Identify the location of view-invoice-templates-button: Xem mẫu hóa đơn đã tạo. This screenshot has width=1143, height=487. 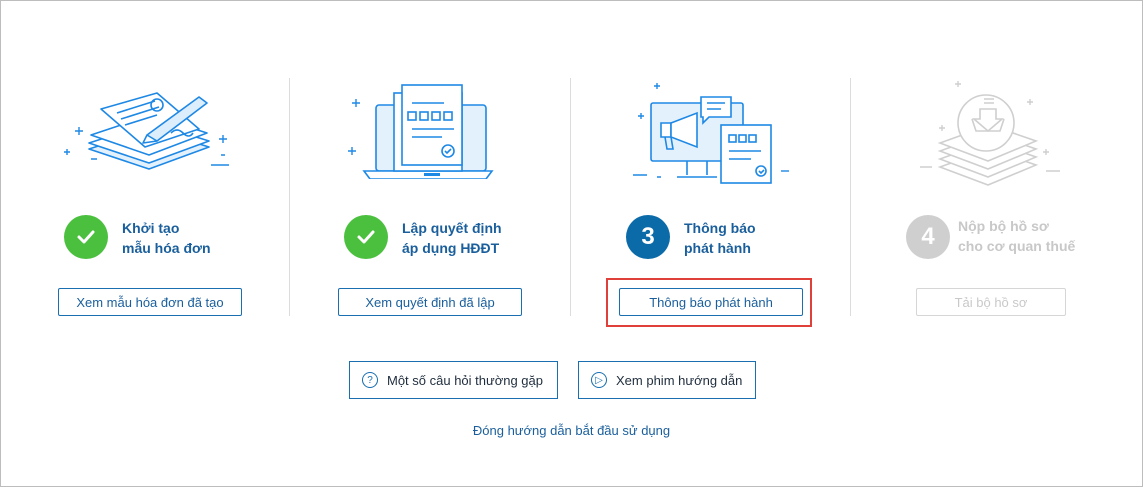
(150, 302).